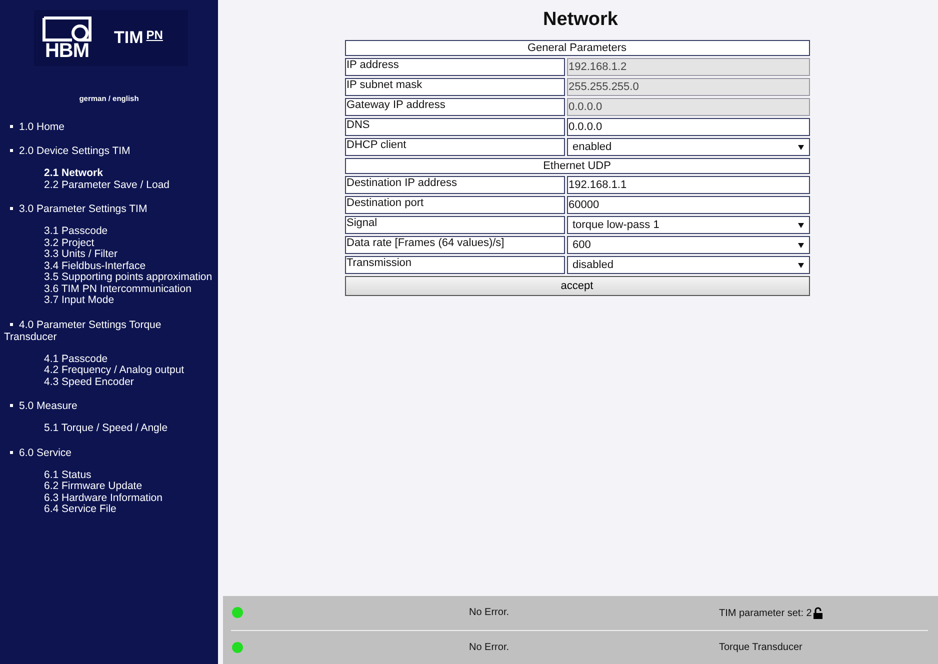 Image resolution: width=938 pixels, height=664 pixels. I want to click on field-label: Destination port, so click(454, 205).